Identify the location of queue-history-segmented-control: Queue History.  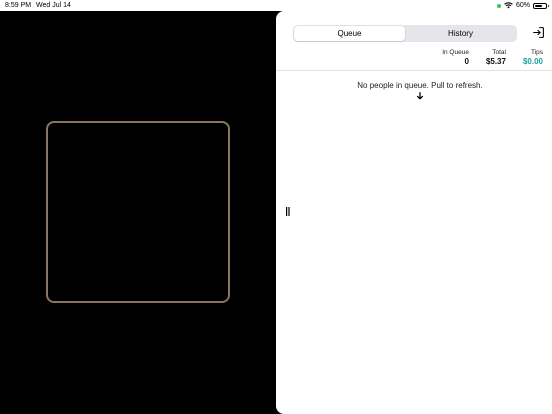
(405, 33).